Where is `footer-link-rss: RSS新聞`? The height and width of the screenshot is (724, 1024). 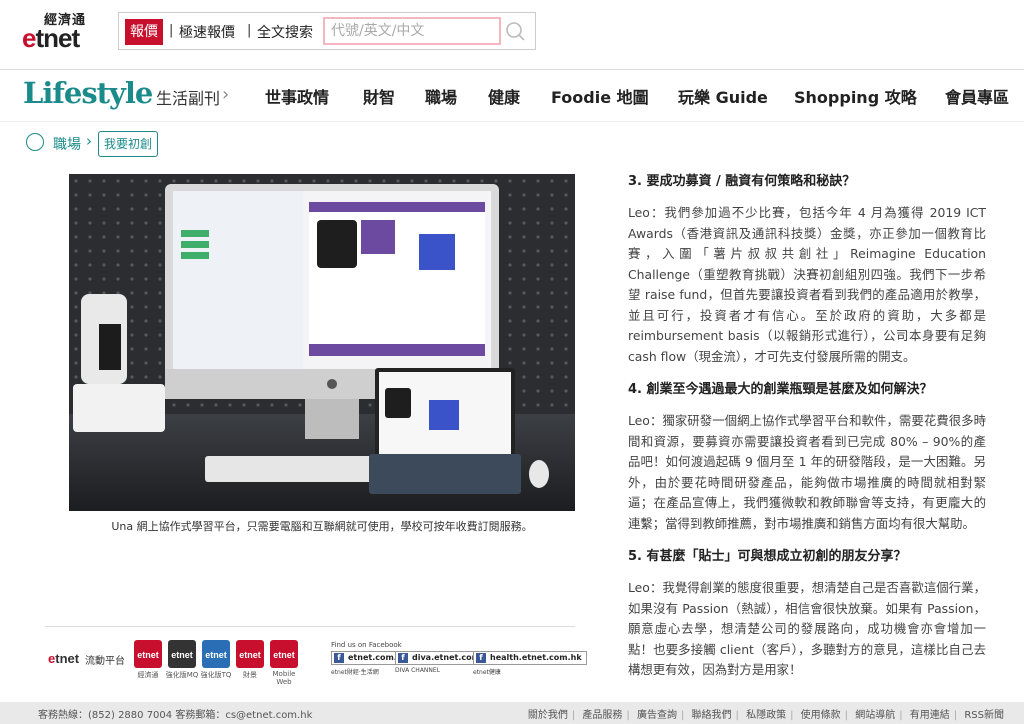 footer-link-rss: RSS新聞 is located at coordinates (984, 715).